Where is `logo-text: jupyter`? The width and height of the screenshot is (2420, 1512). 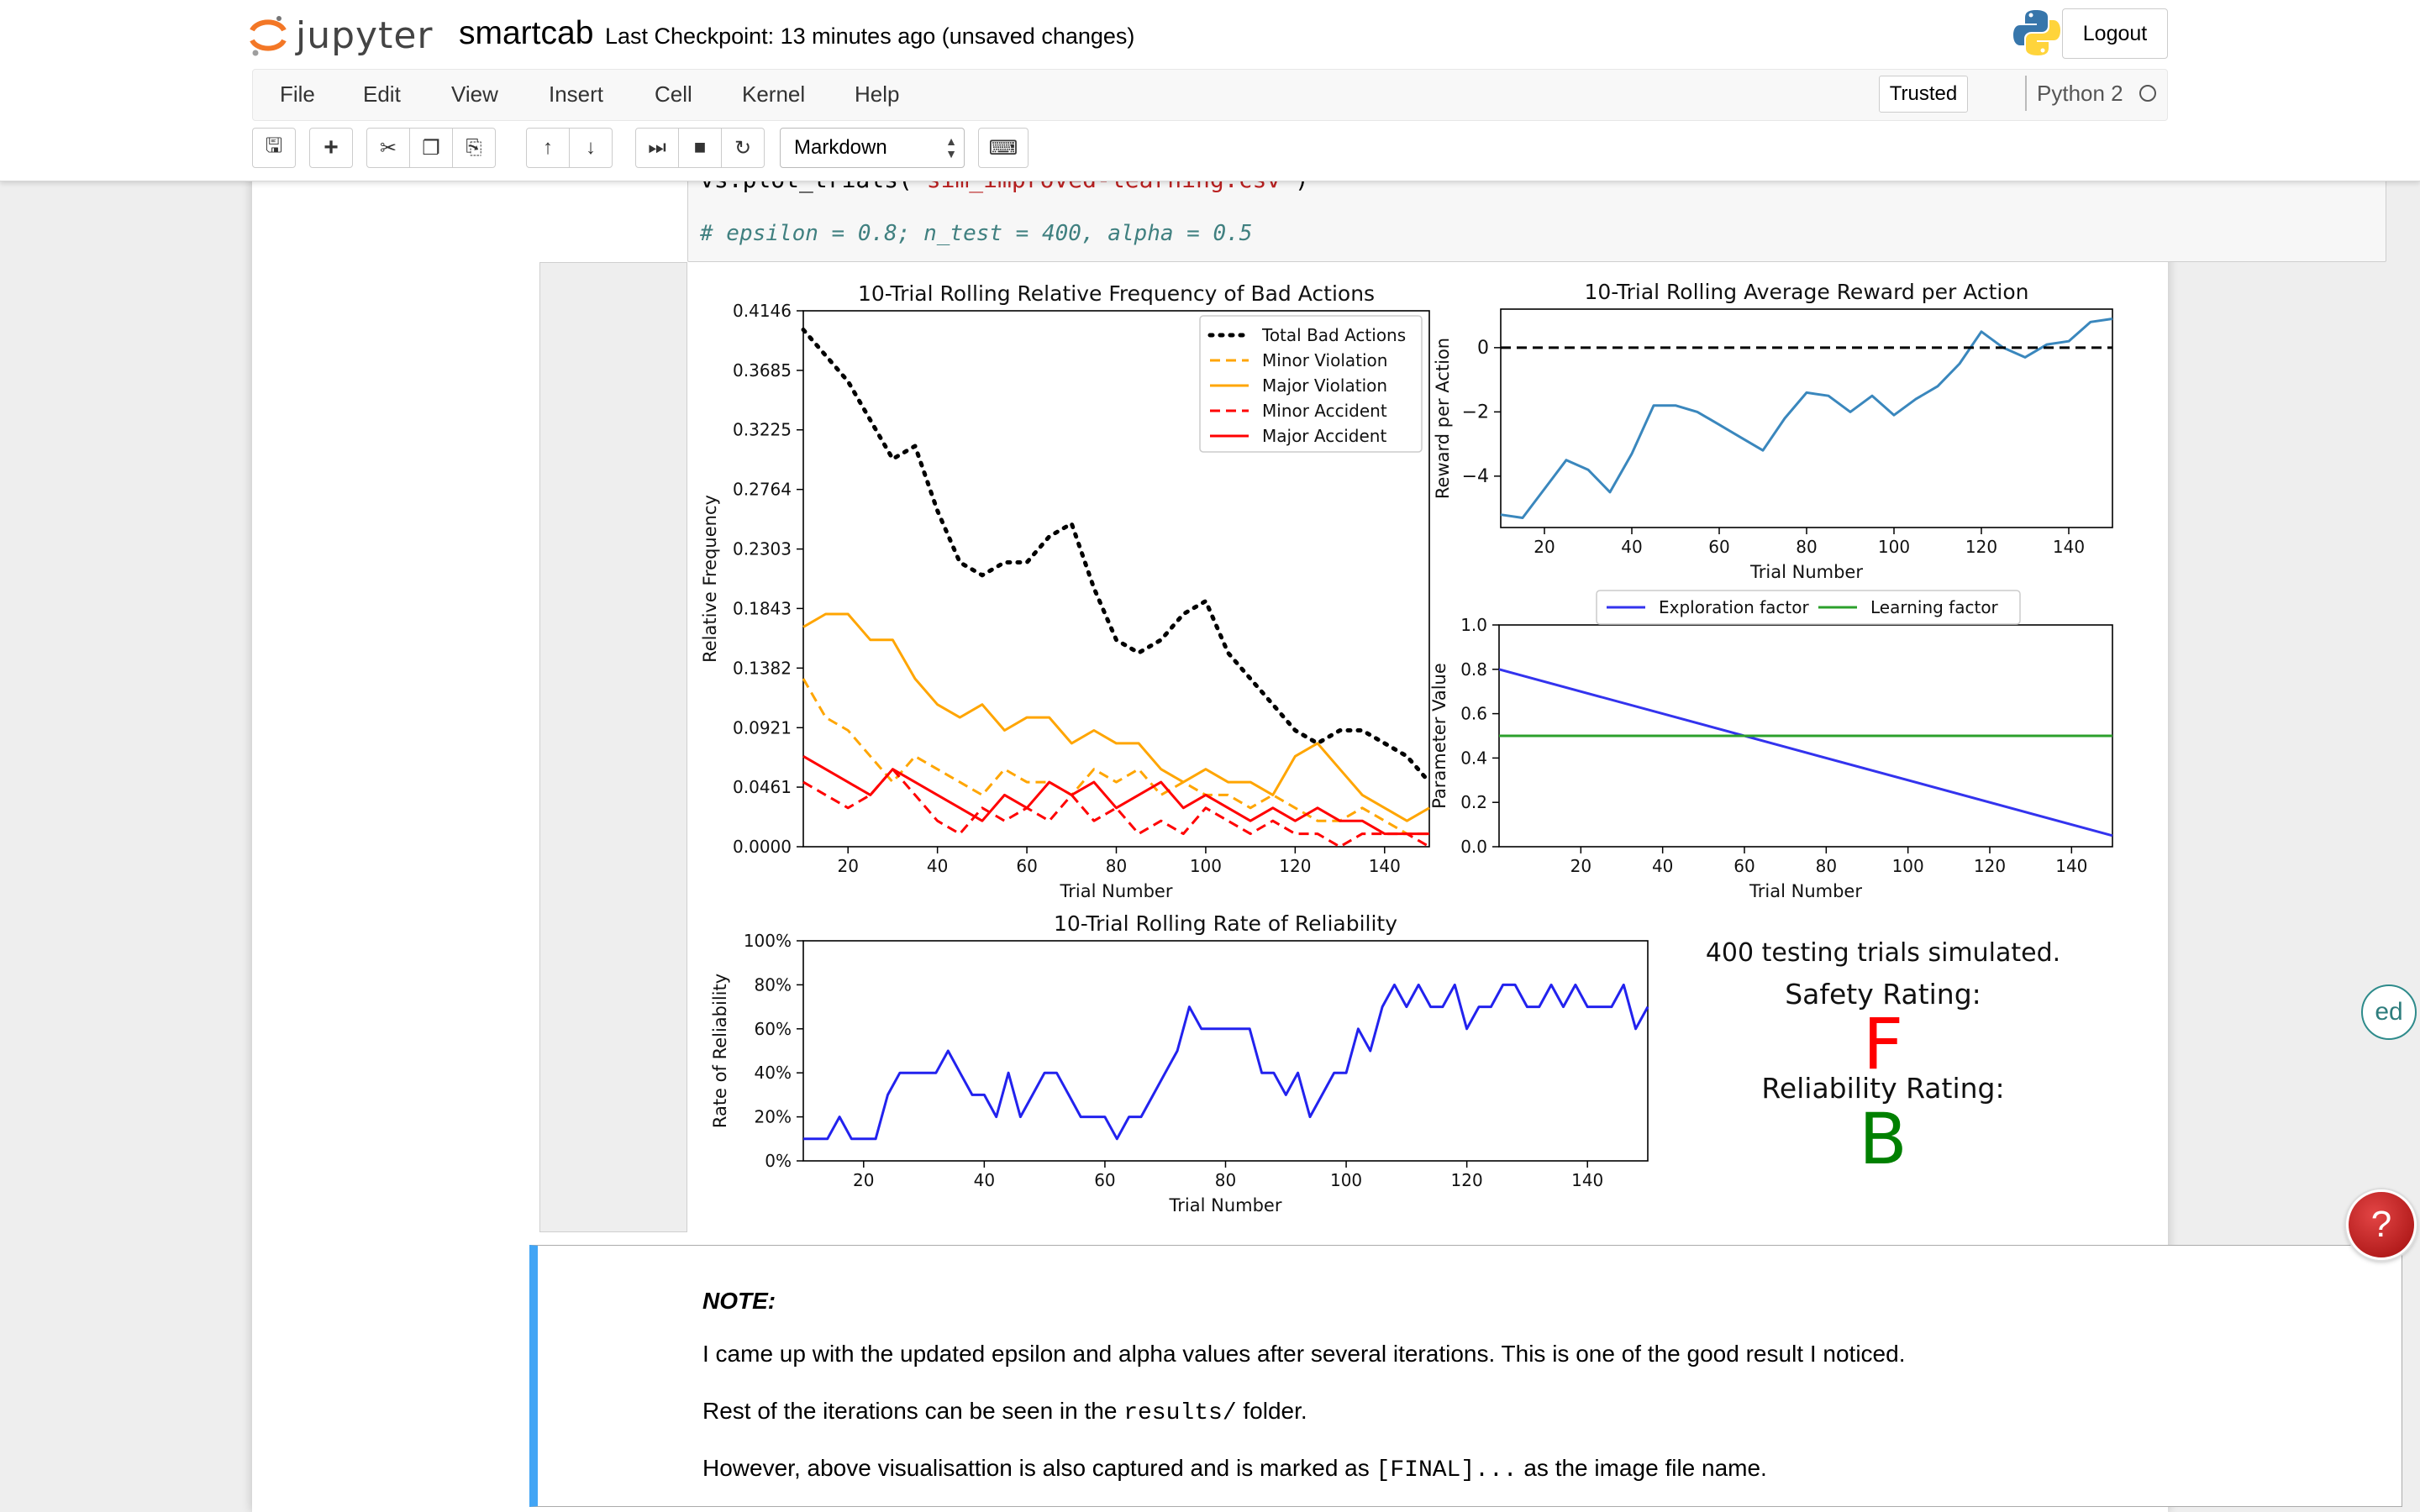
logo-text: jupyter is located at coordinates (365, 35).